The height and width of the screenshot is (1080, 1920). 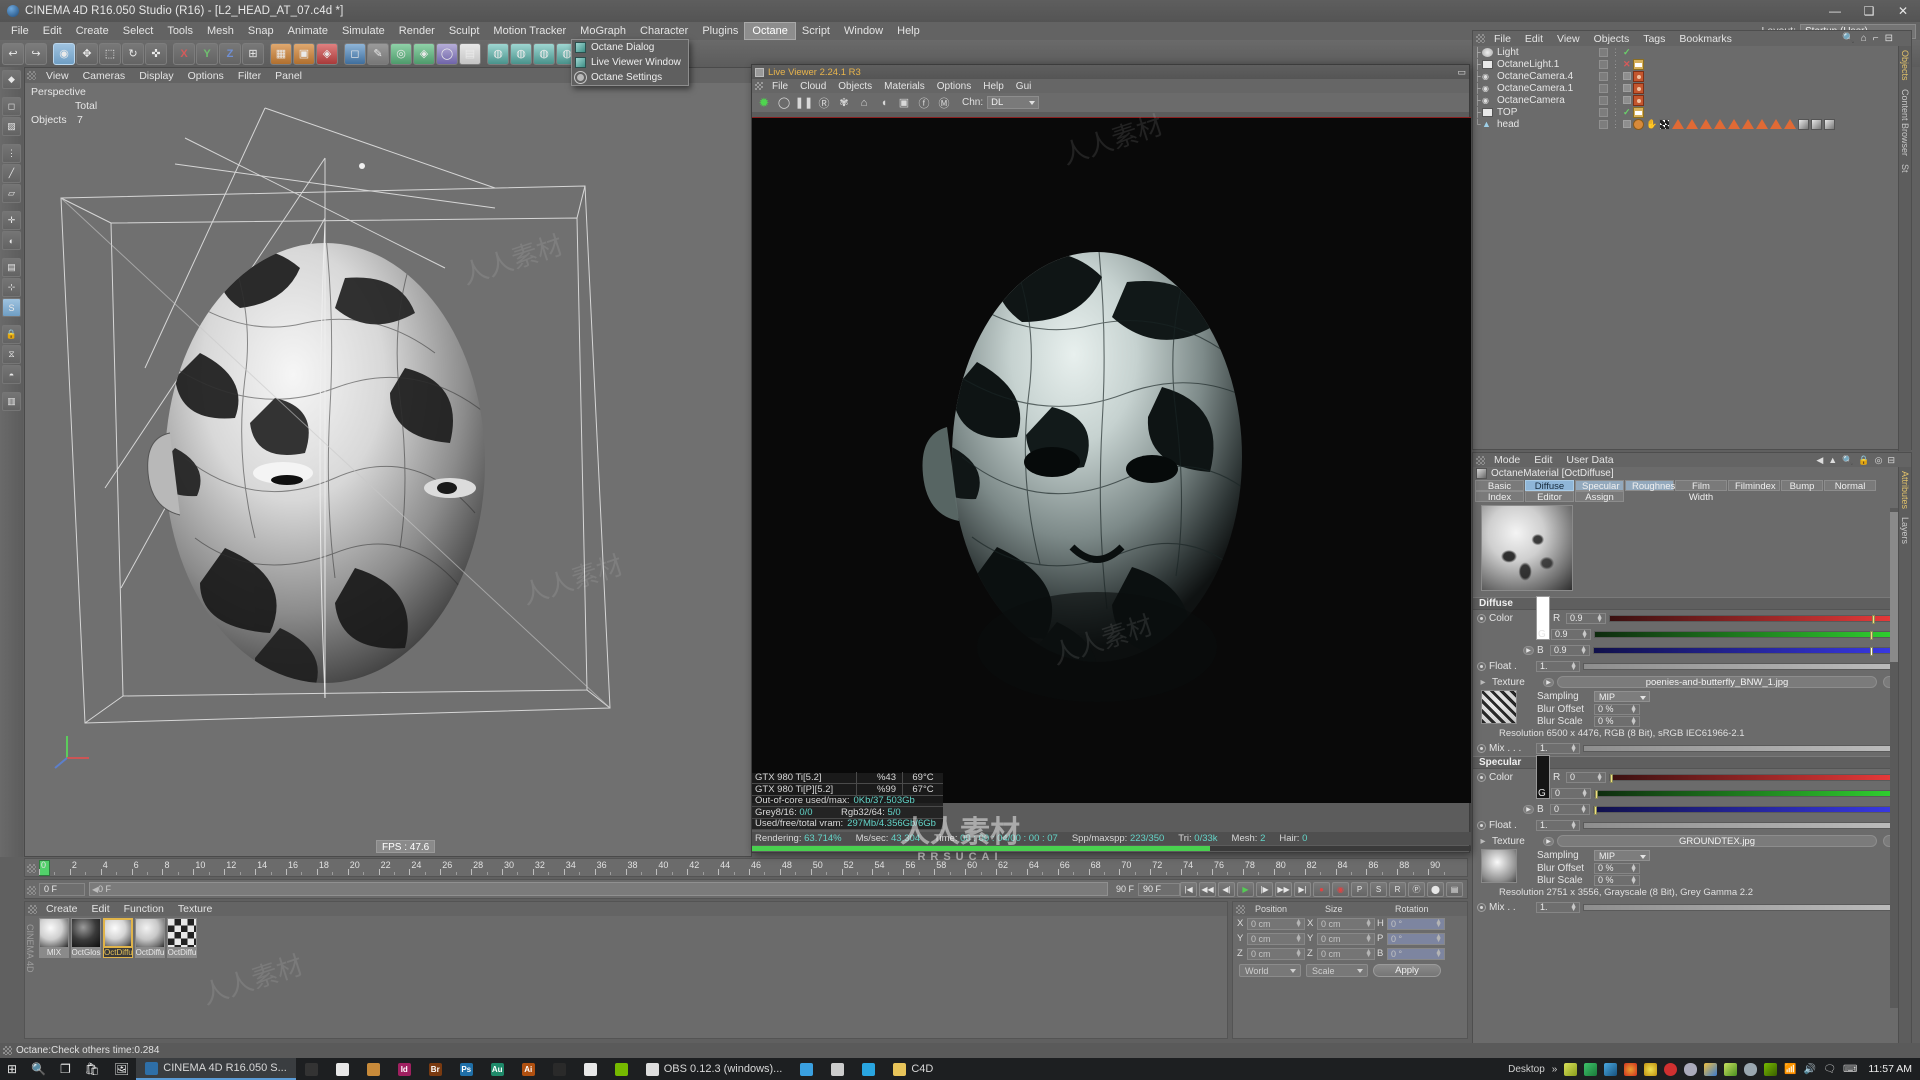 What do you see at coordinates (521, 53) in the screenshot?
I see `octane-toolbar-2: ◍` at bounding box center [521, 53].